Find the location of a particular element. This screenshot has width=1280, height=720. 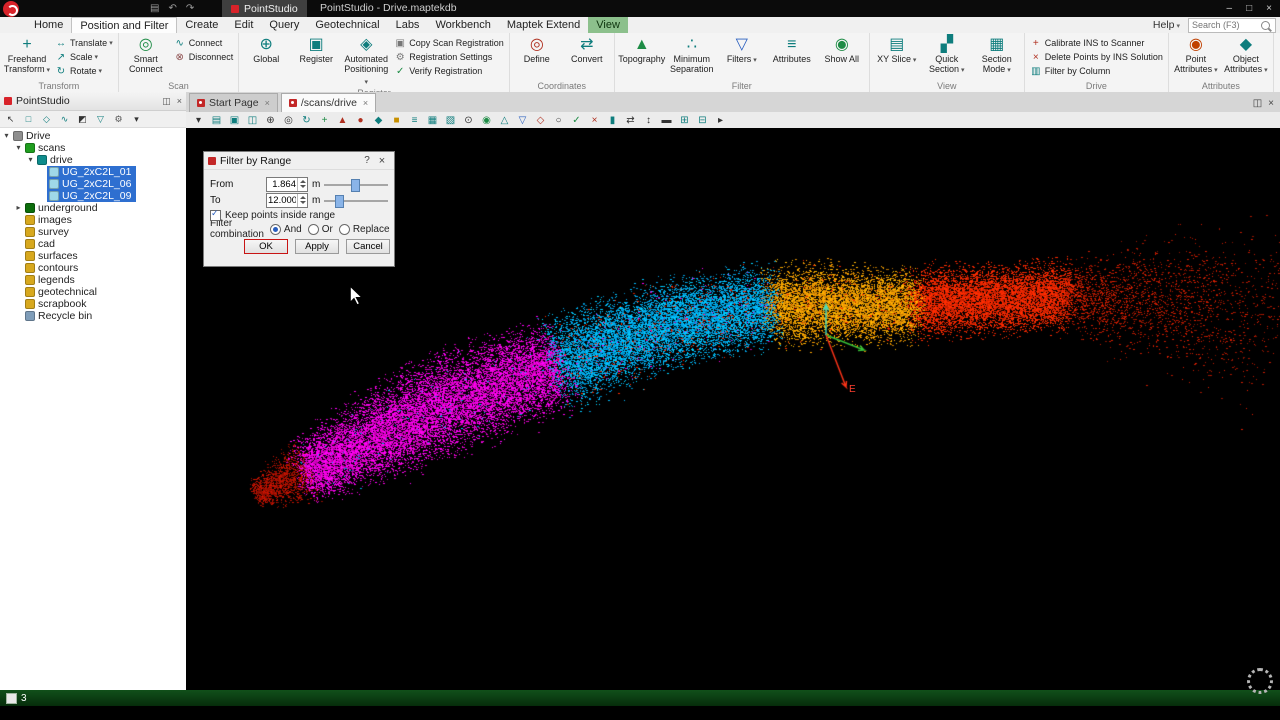

filter-tree-button: ▽ is located at coordinates (100, 119).